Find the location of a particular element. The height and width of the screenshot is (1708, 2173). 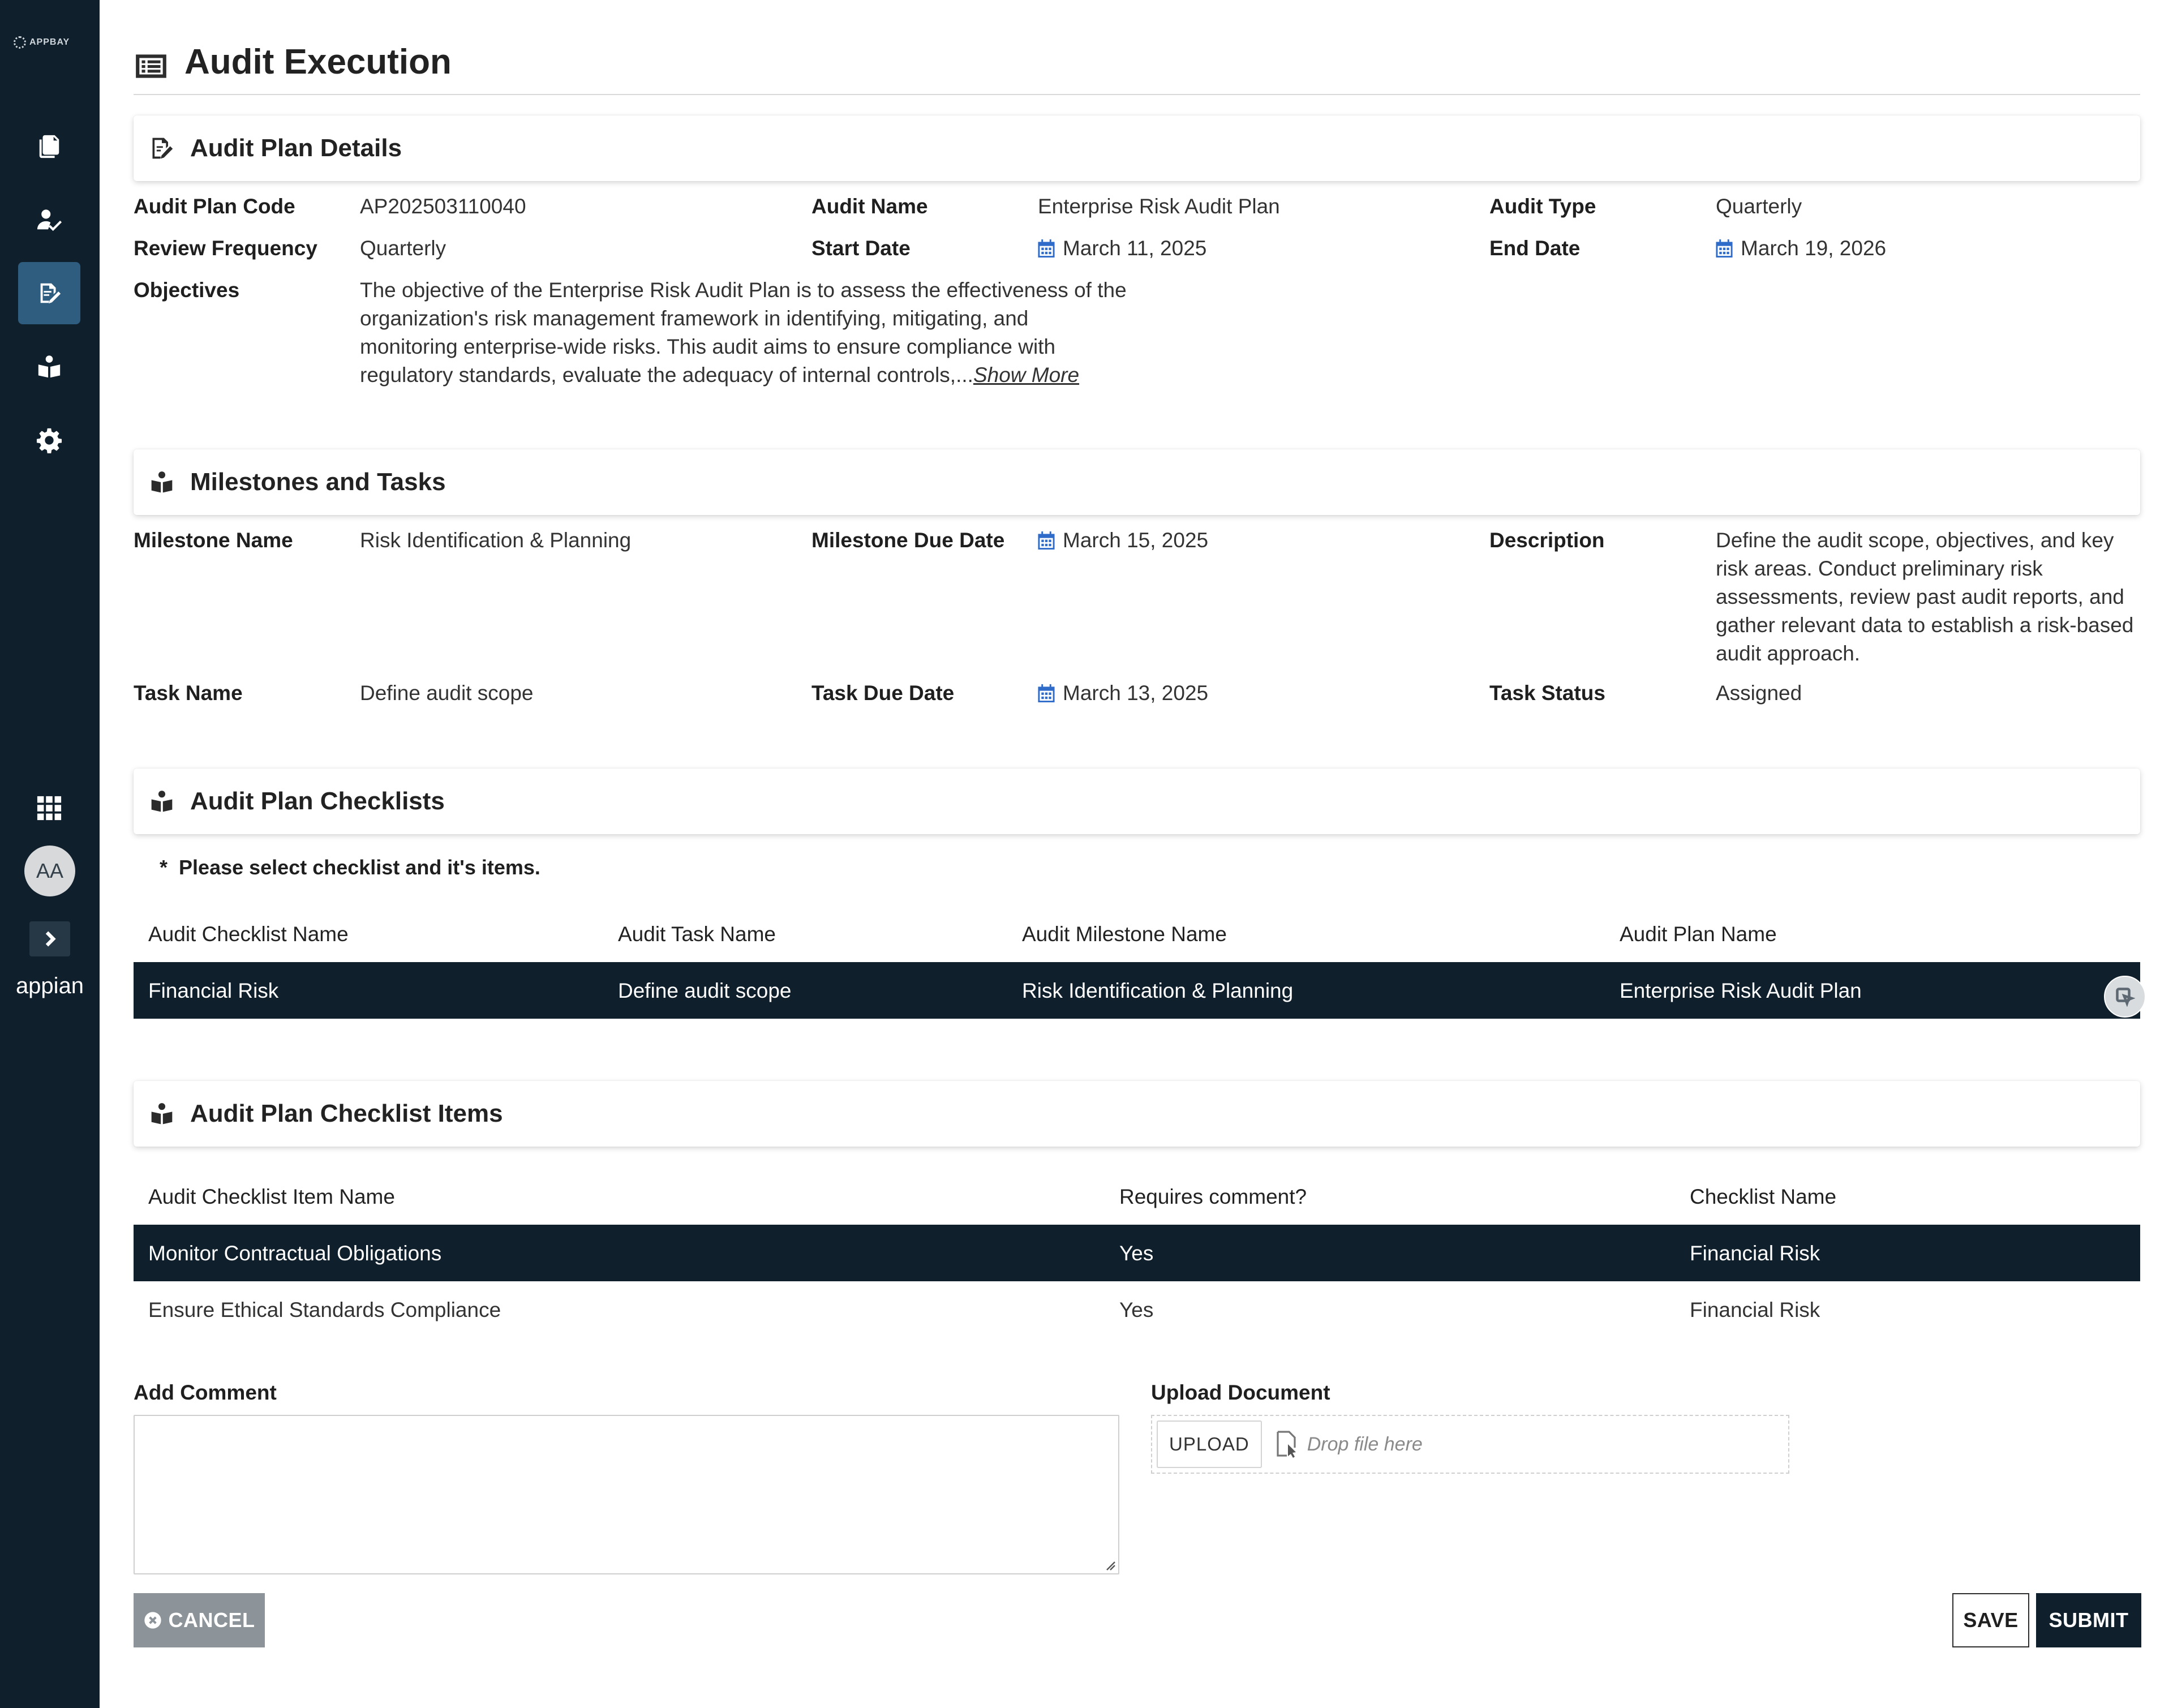

show-more-link: Show More is located at coordinates (1026, 375).